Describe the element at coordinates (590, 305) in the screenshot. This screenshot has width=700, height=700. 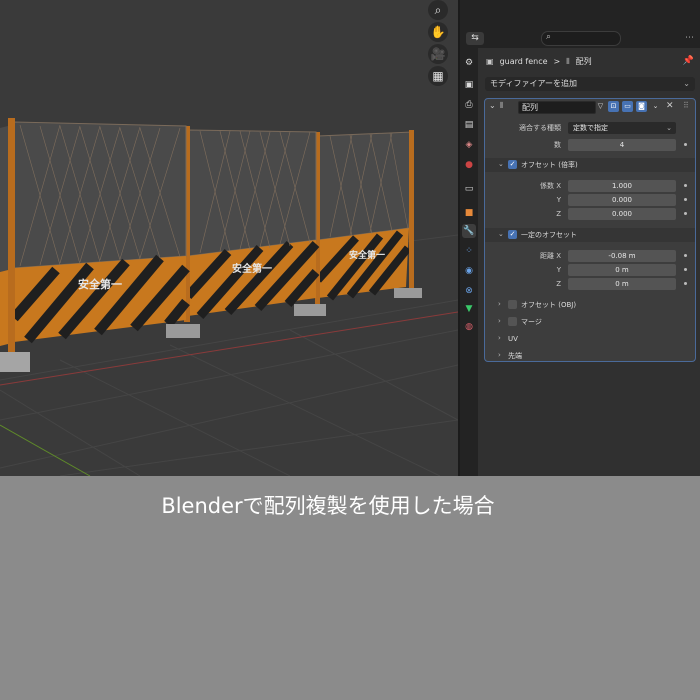
I see `object-offset-subpanel: › オフセット (OBJ)` at that location.